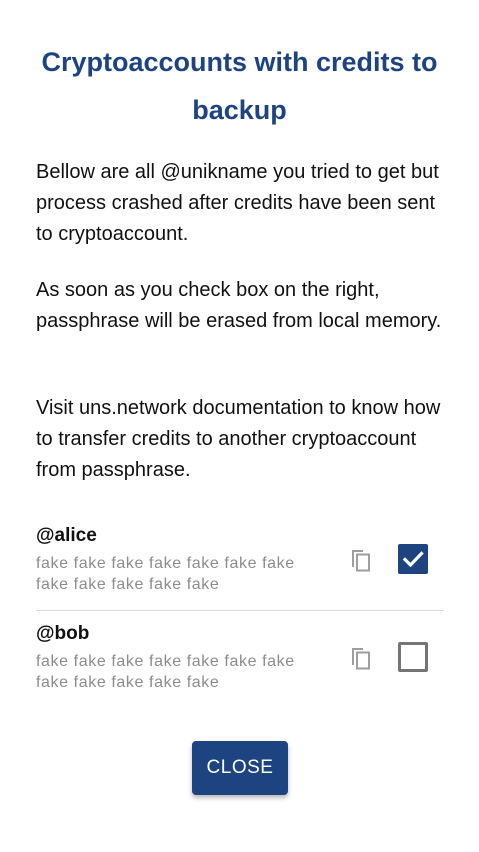 The height and width of the screenshot is (852, 479). I want to click on check-icon, so click(413, 559).